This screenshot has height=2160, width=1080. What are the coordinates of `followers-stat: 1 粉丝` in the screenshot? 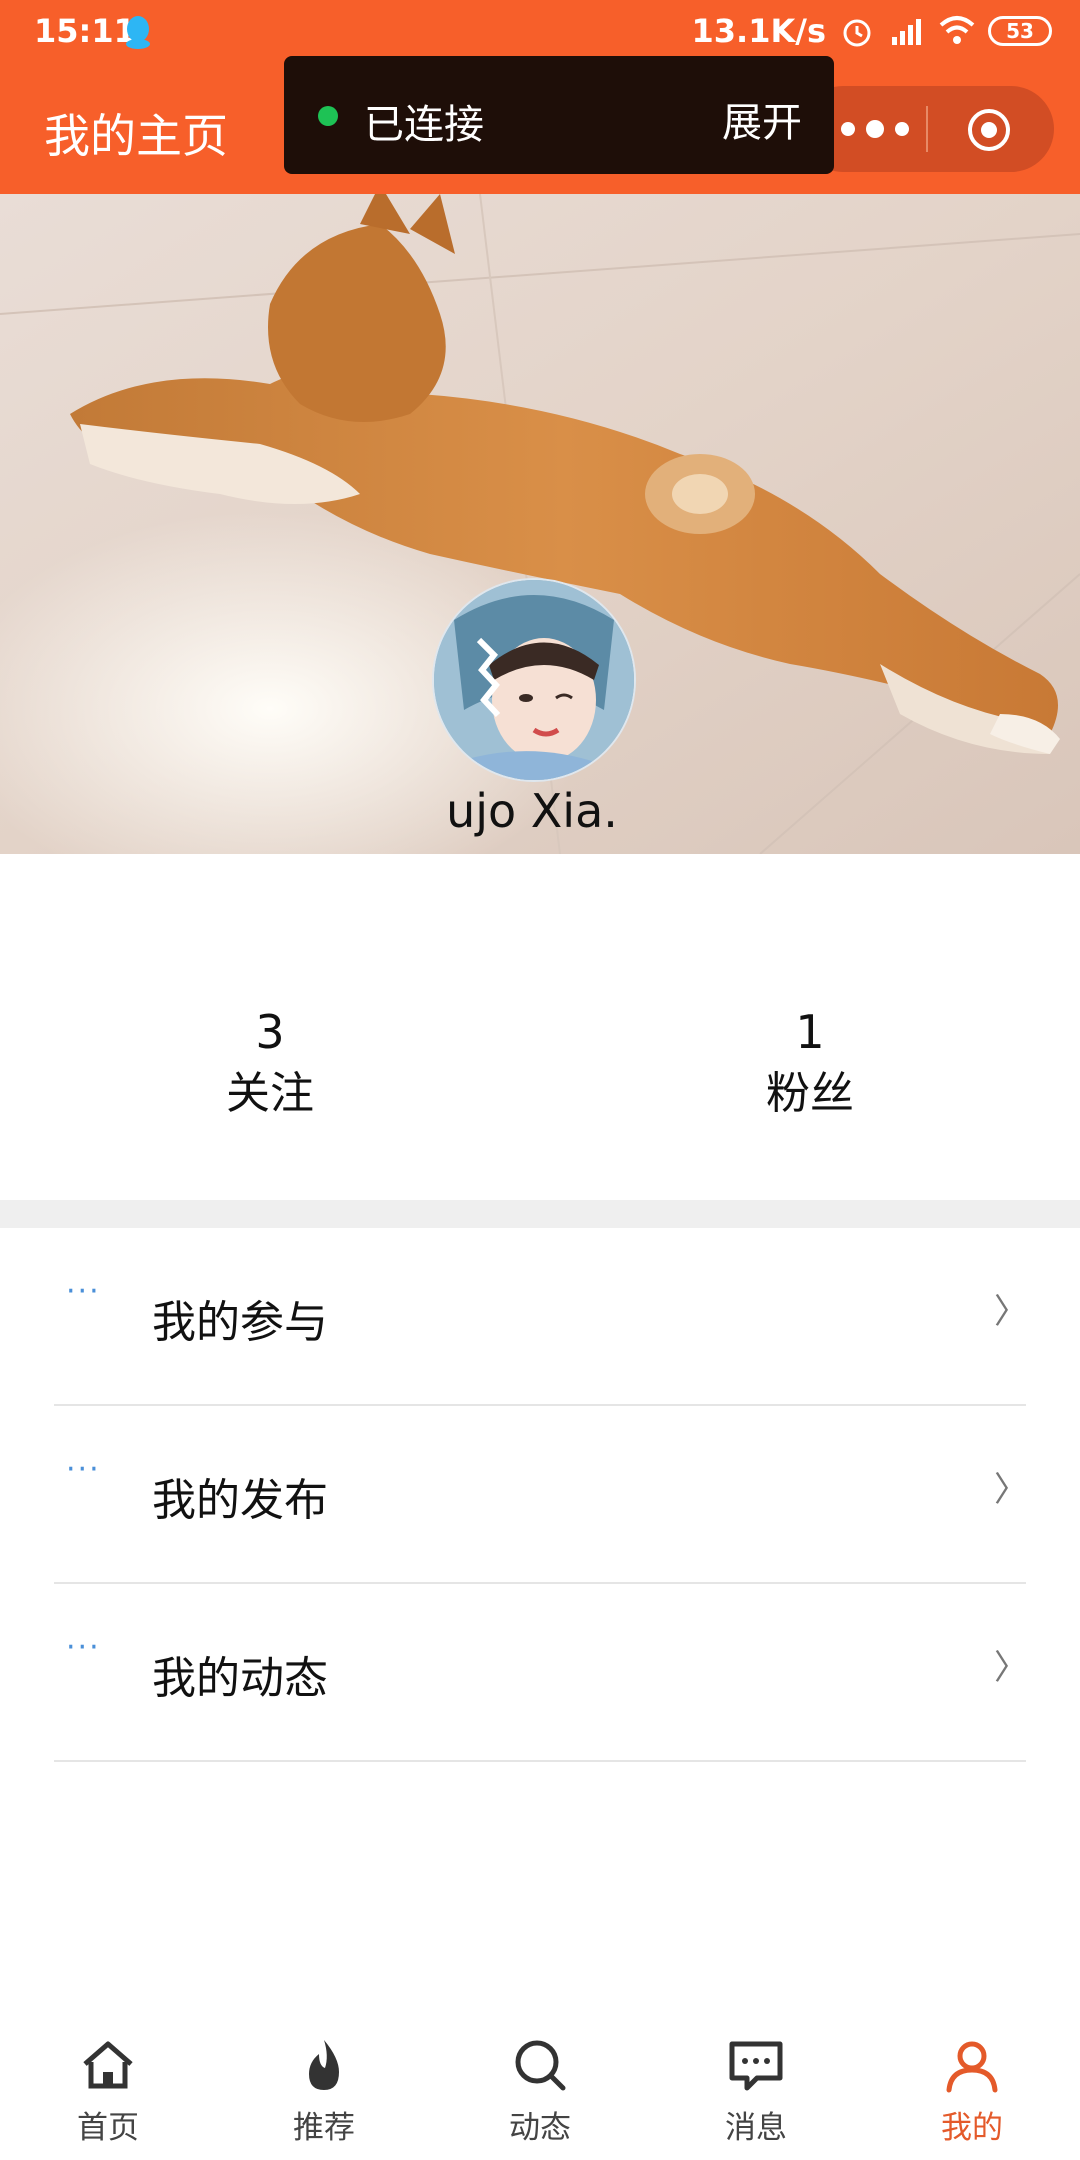 It's located at (810, 1064).